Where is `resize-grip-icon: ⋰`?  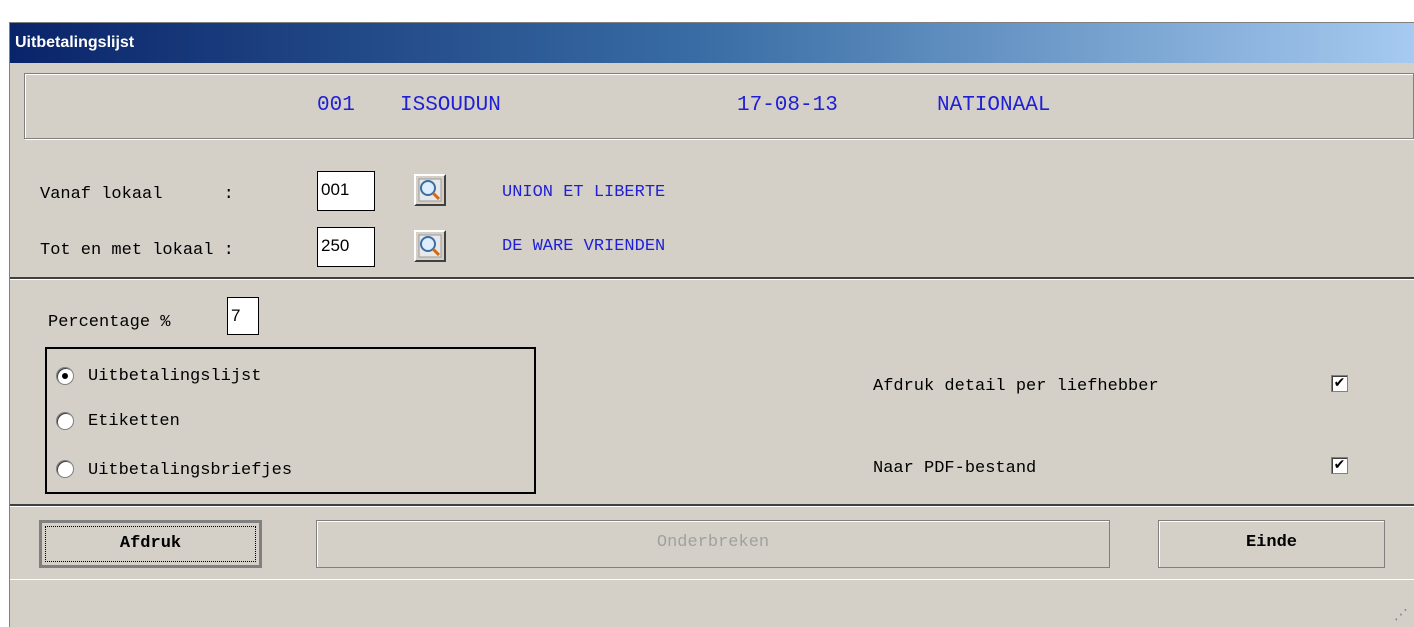
resize-grip-icon: ⋰ is located at coordinates (1401, 615).